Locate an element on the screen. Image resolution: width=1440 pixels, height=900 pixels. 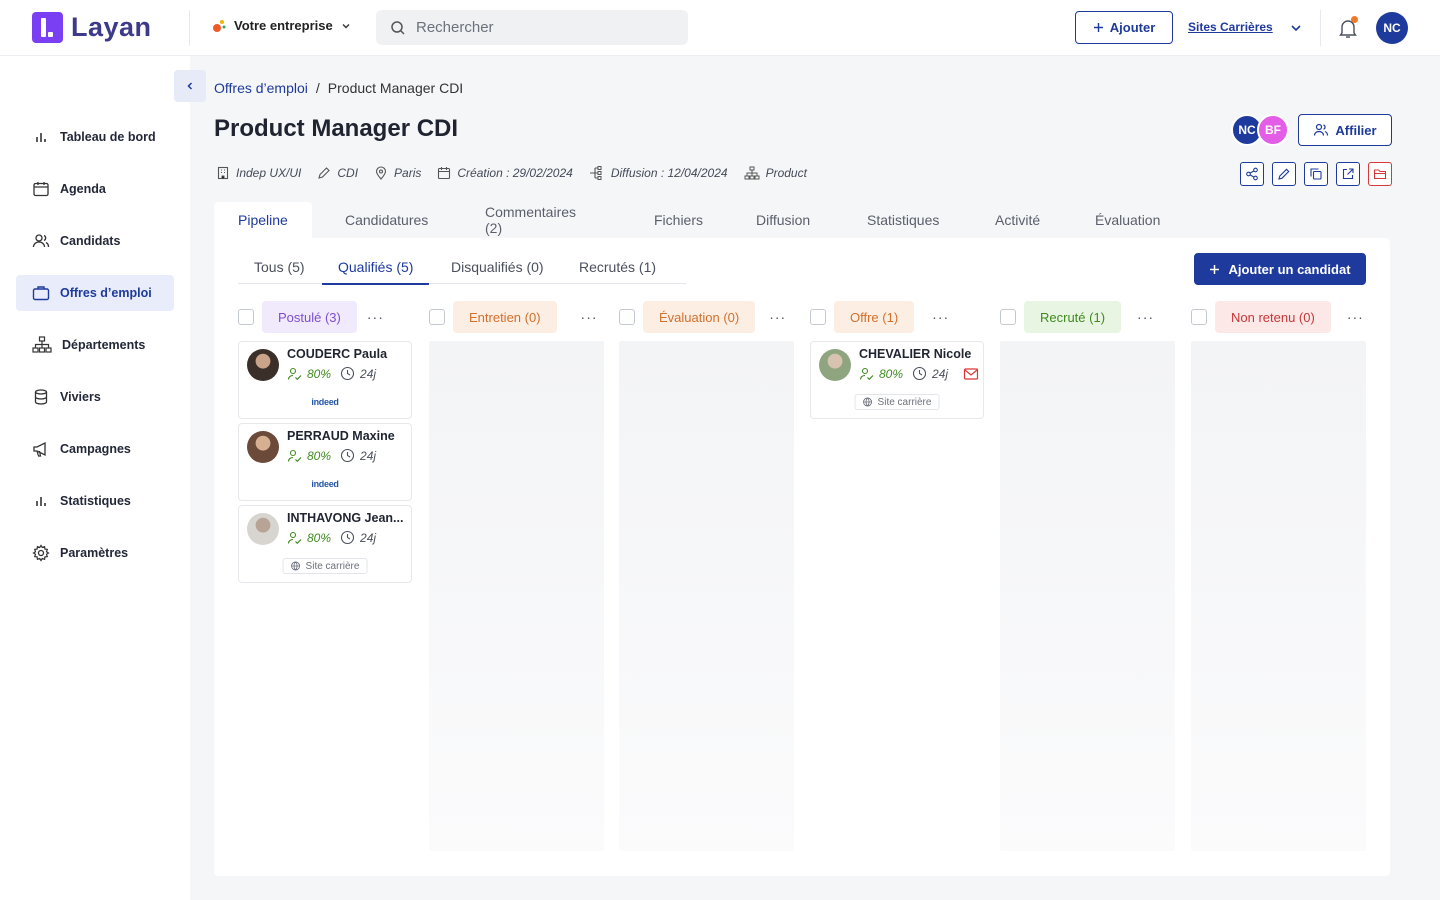
candidate-card: INTHAVONG Jean... 80% 24j Site carrière is located at coordinates (325, 544).